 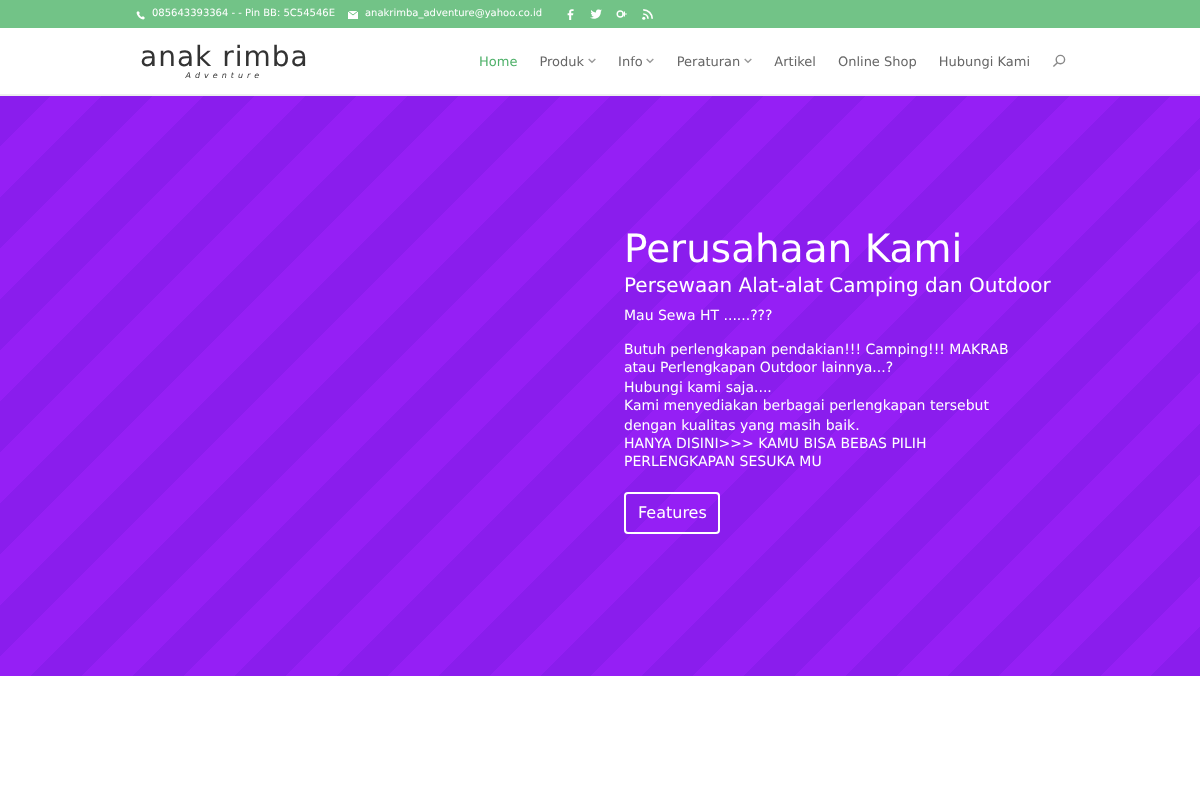 I want to click on twitter-icon, so click(x=596, y=14).